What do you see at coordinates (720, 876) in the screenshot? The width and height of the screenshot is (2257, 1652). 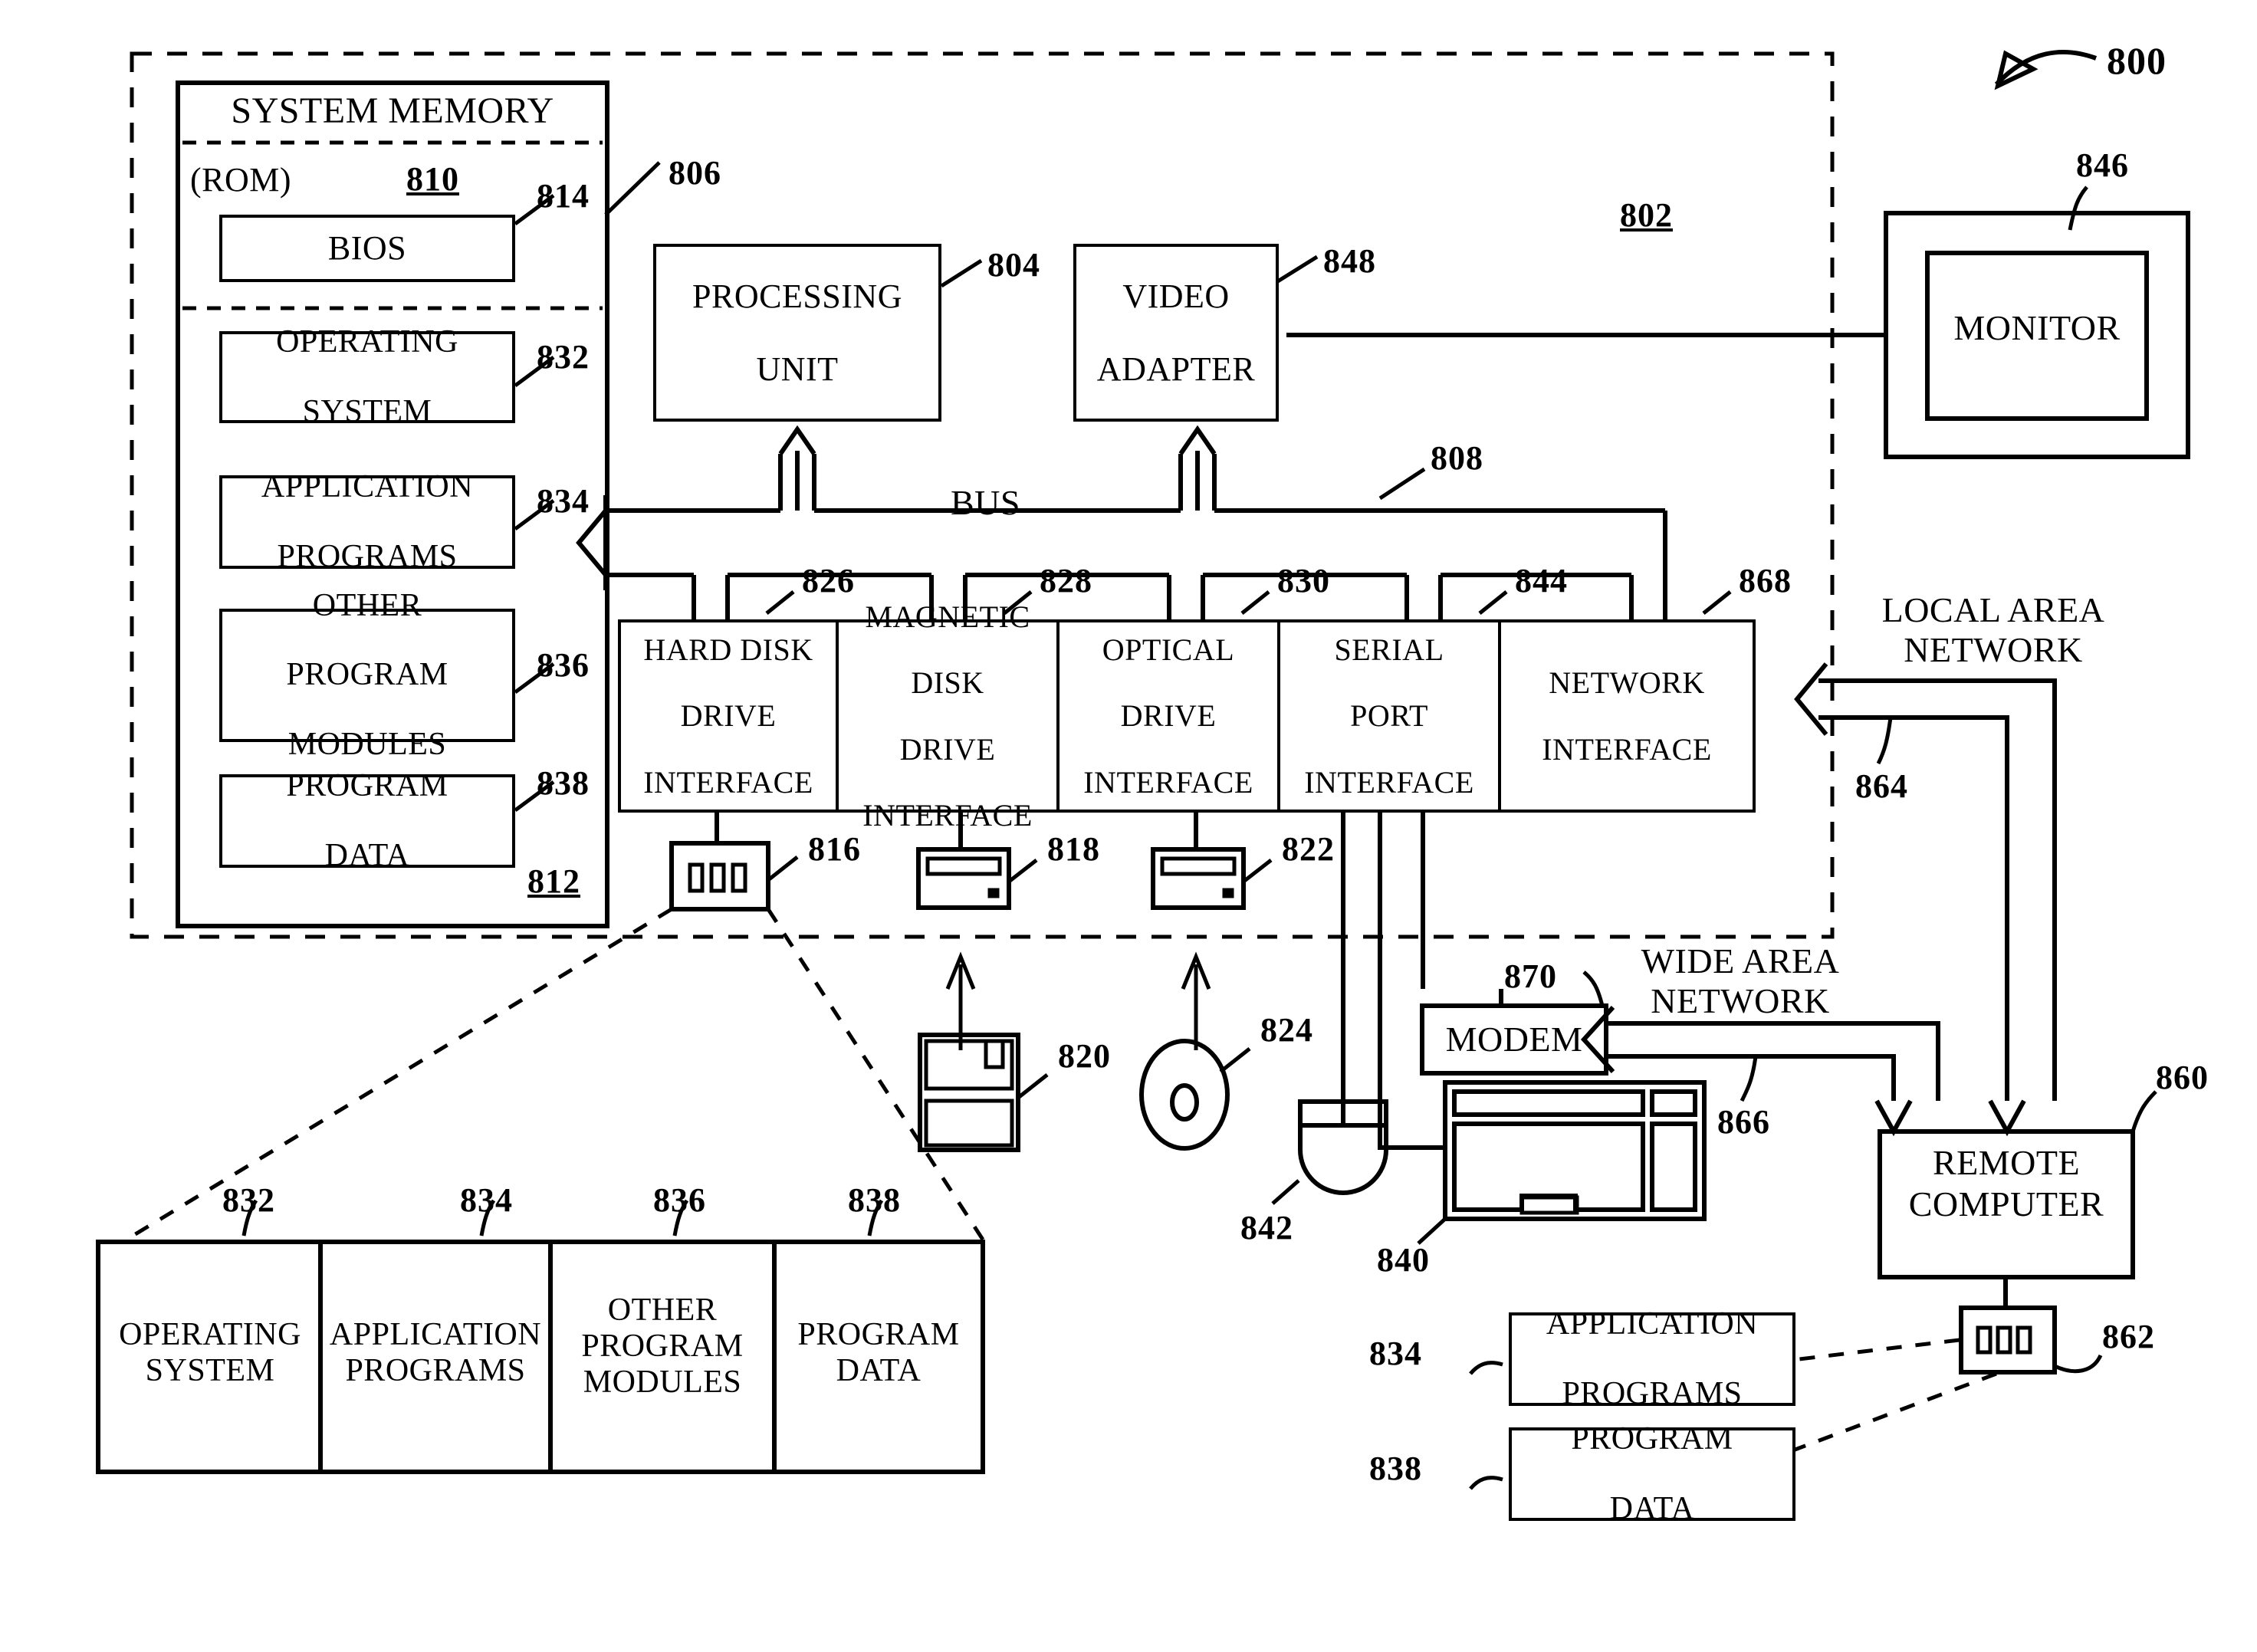 I see `hard-disk-drive-icon` at bounding box center [720, 876].